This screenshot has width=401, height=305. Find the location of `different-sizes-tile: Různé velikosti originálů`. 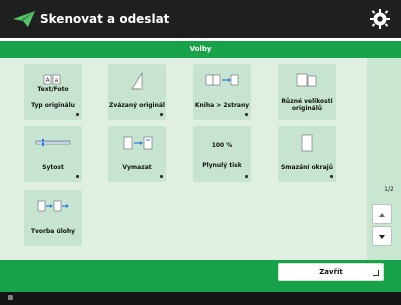

different-sizes-tile: Různé velikosti originálů is located at coordinates (307, 92).